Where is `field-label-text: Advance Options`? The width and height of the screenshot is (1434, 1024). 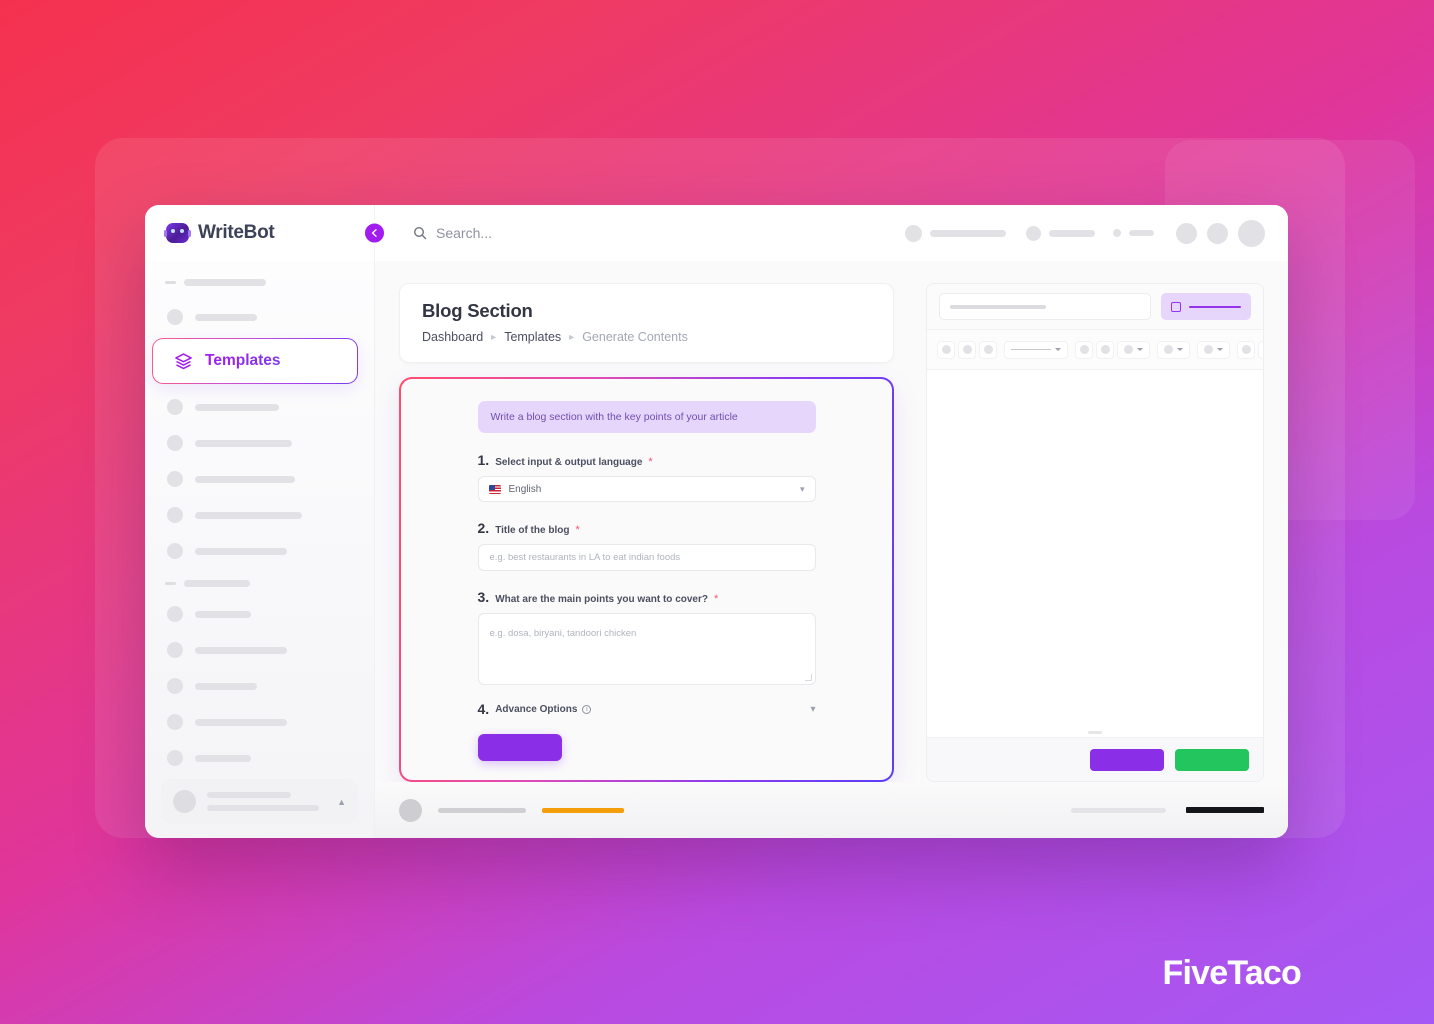 field-label-text: Advance Options is located at coordinates (536, 709).